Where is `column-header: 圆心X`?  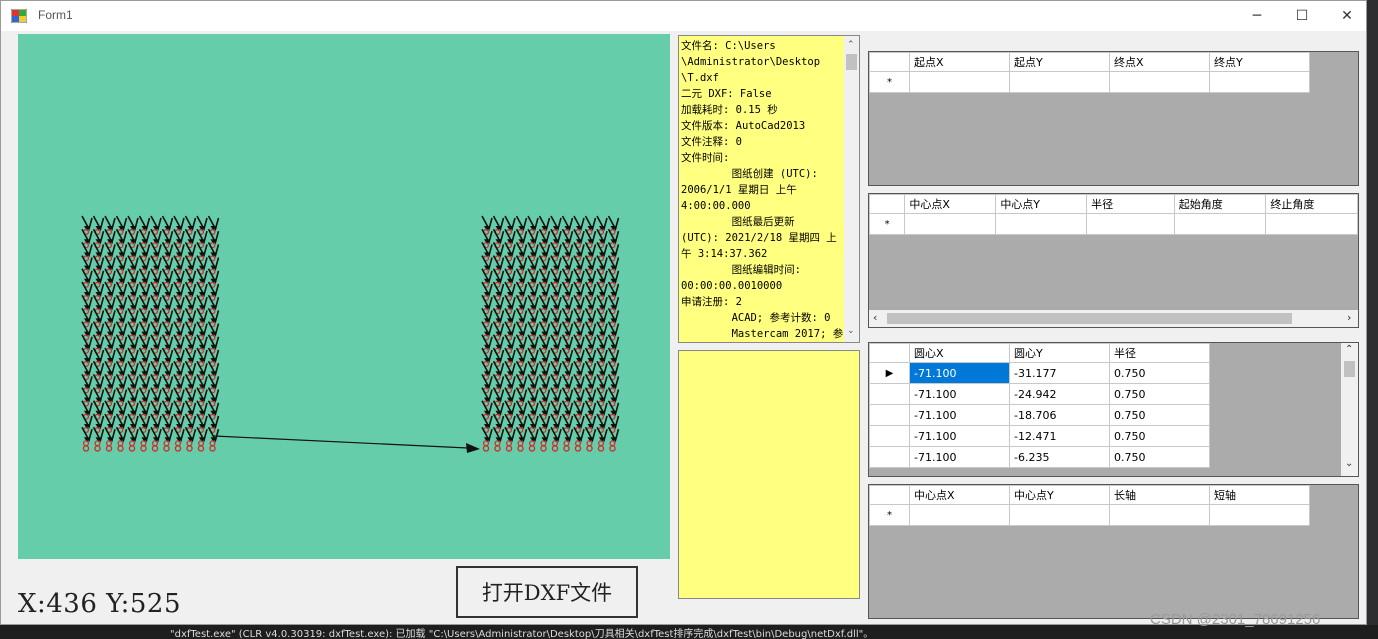
column-header: 圆心X is located at coordinates (959, 353).